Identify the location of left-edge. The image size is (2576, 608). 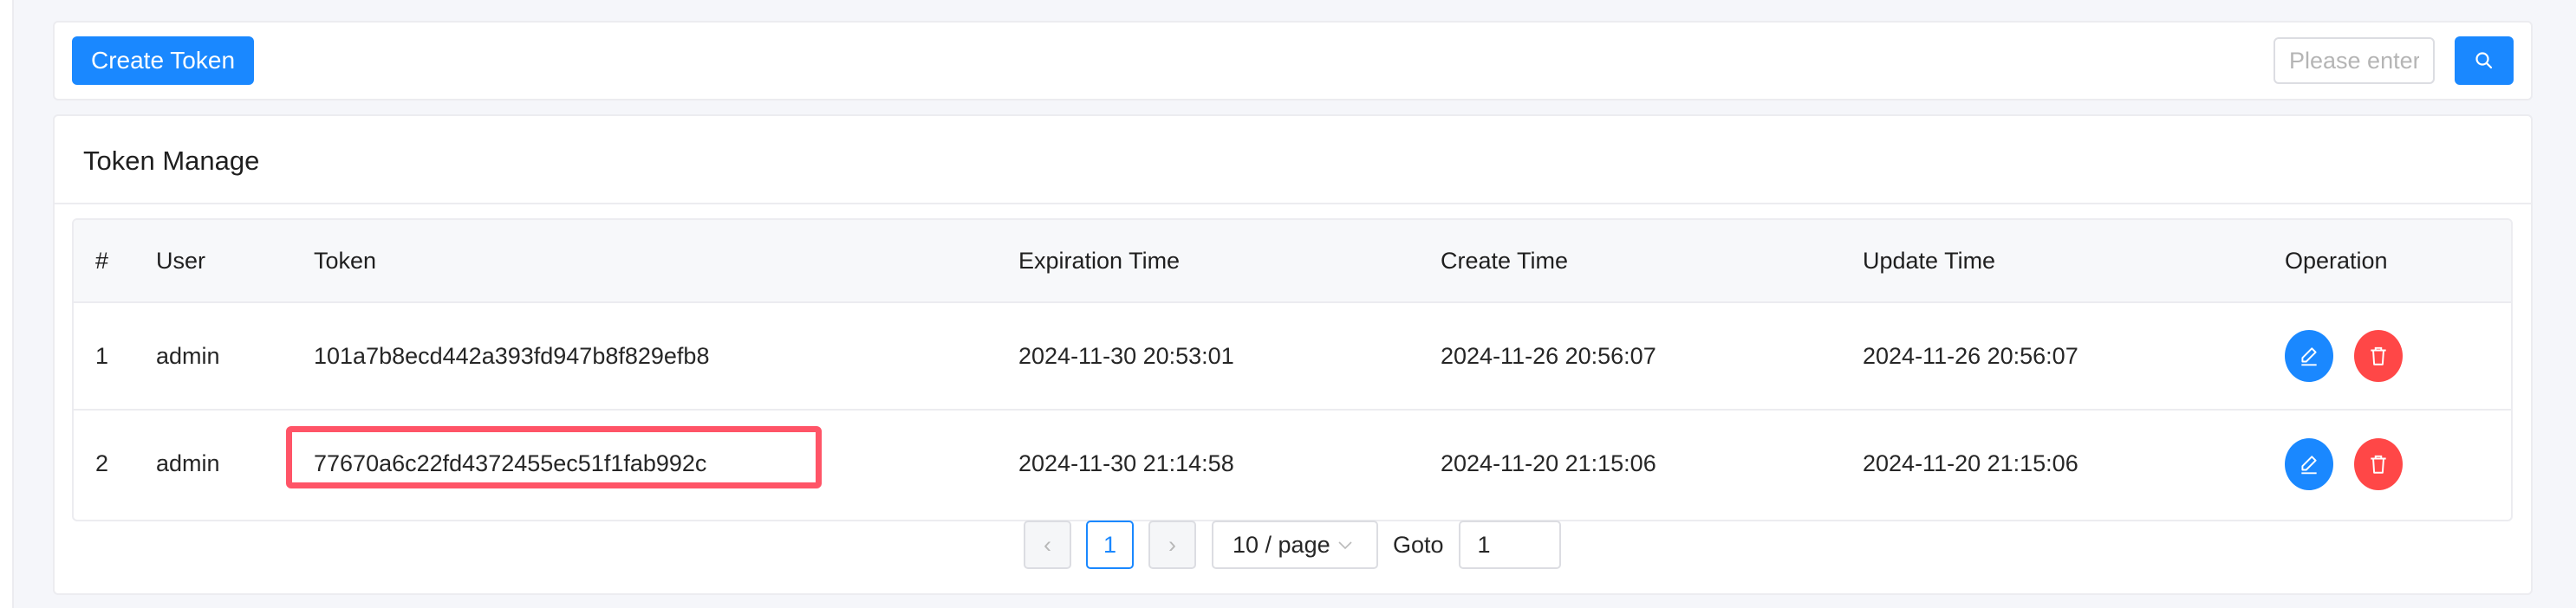
(7, 304).